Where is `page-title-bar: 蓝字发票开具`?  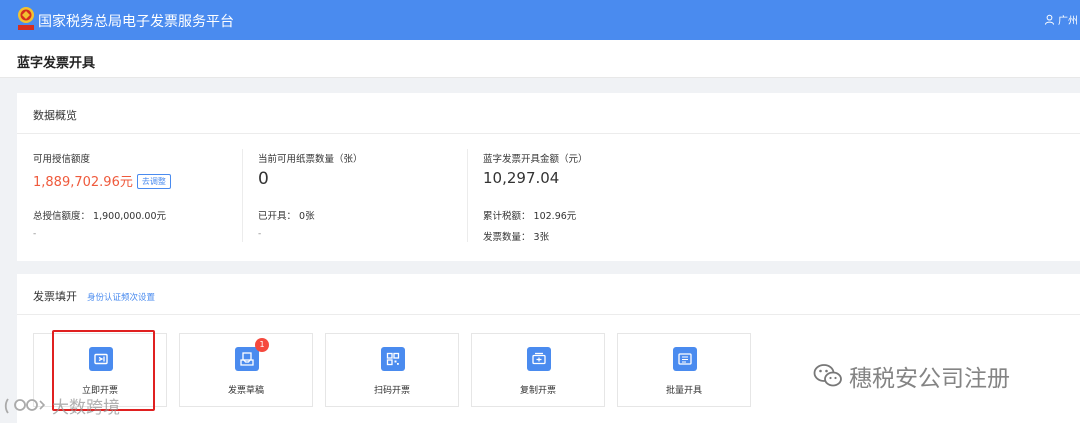 page-title-bar: 蓝字发票开具 is located at coordinates (540, 59).